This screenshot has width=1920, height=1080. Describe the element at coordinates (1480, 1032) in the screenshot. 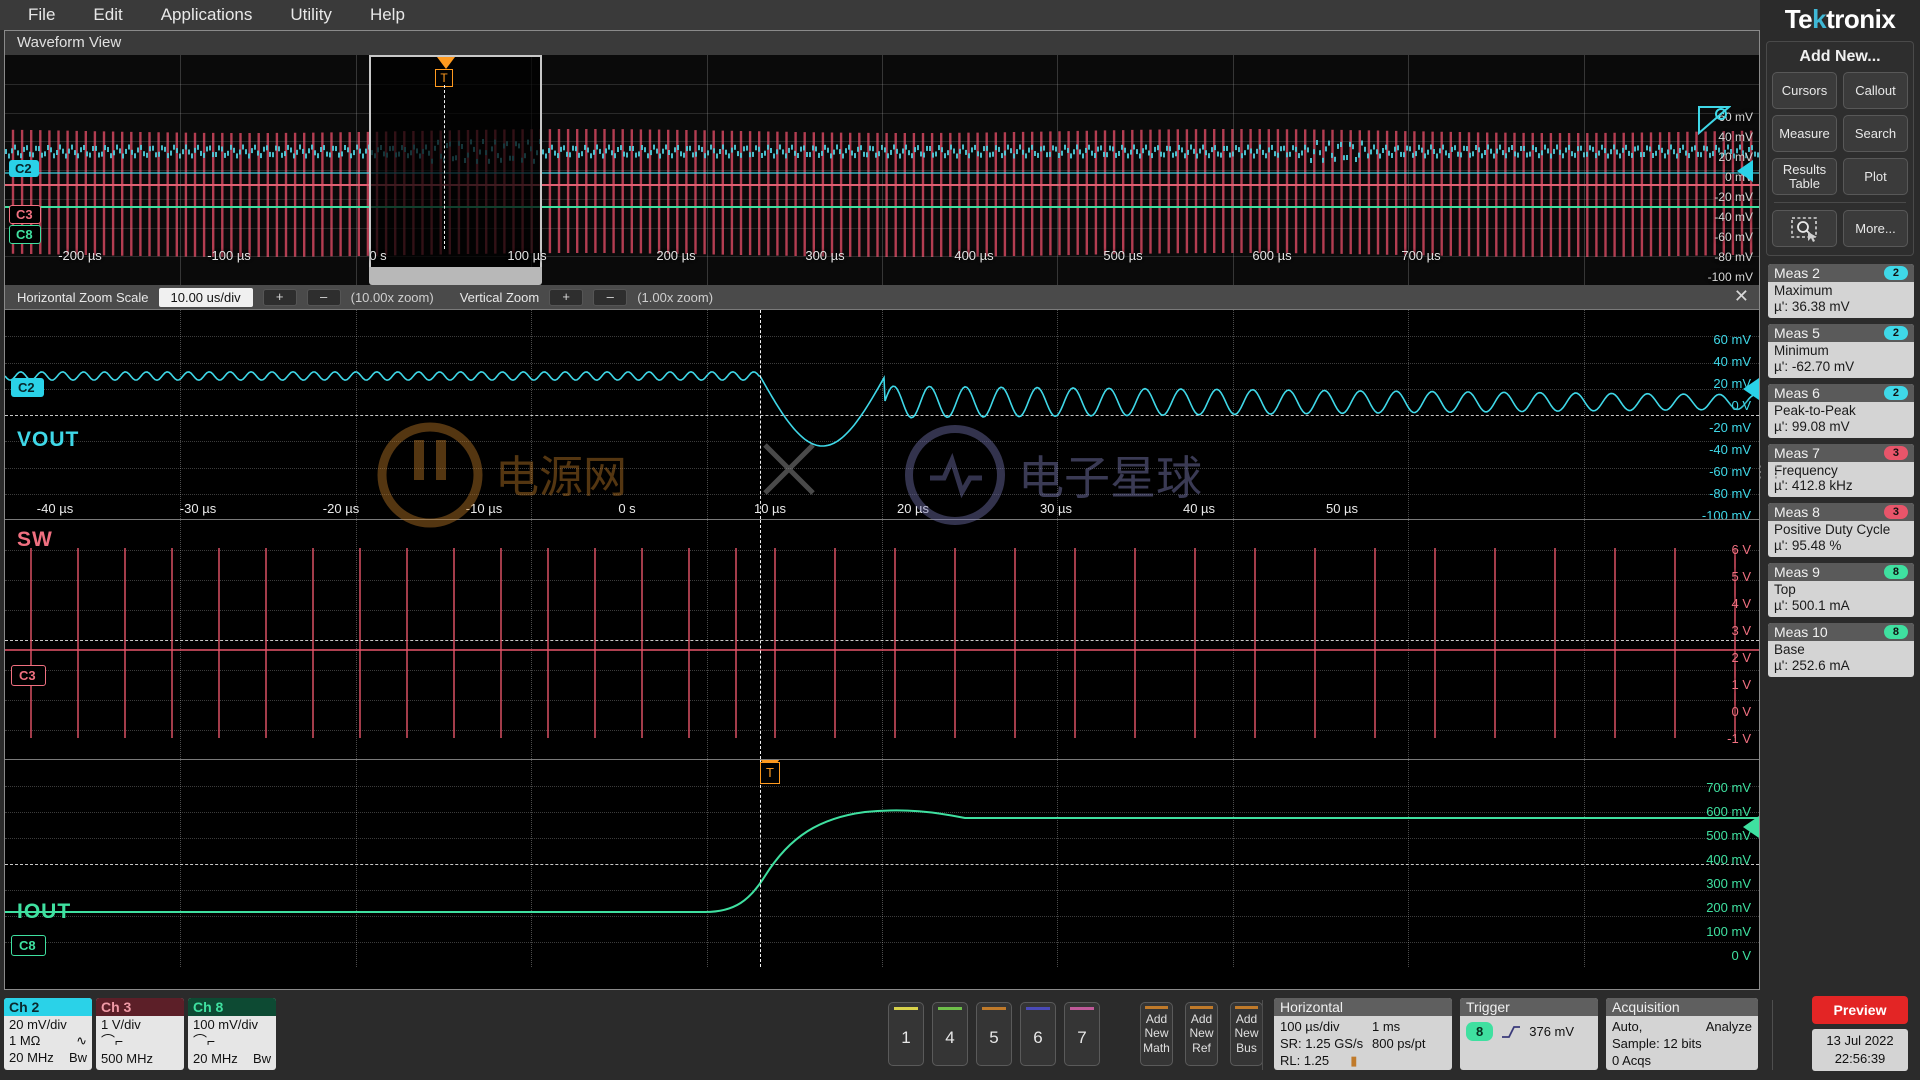

I see `trigger-source-badge: 8` at that location.